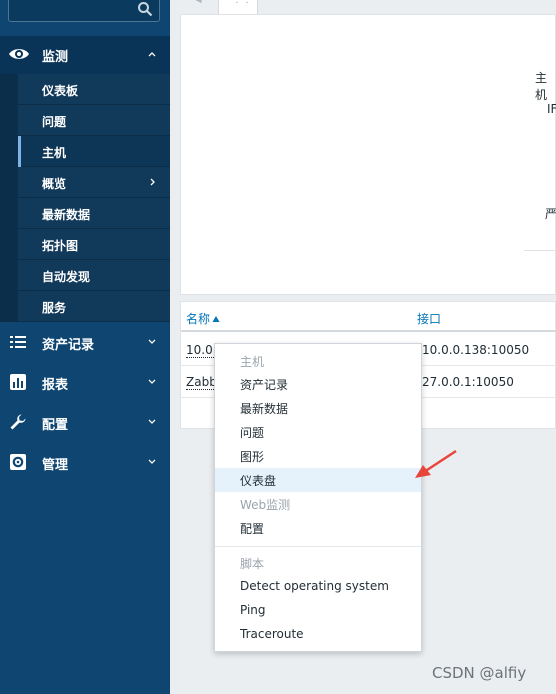  I want to click on severity-label-clipped: 严, so click(550, 214).